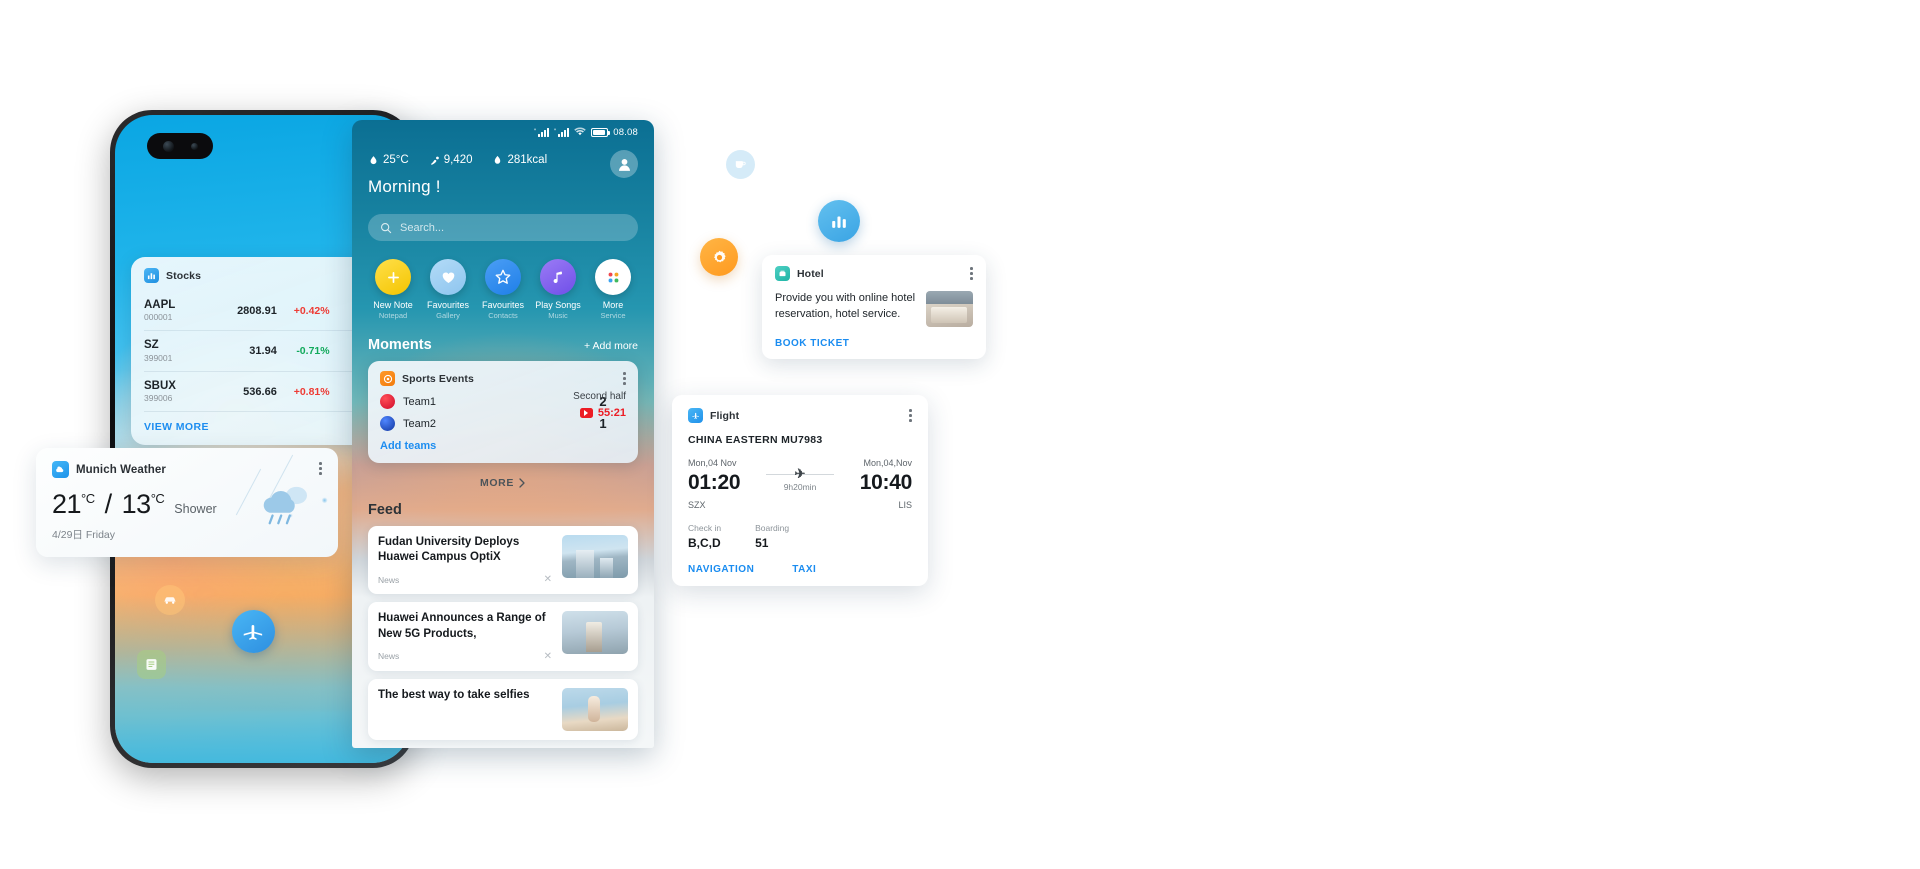 This screenshot has height=869, width=1920. Describe the element at coordinates (396, 160) in the screenshot. I see `metric-weather-value: 25°C` at that location.